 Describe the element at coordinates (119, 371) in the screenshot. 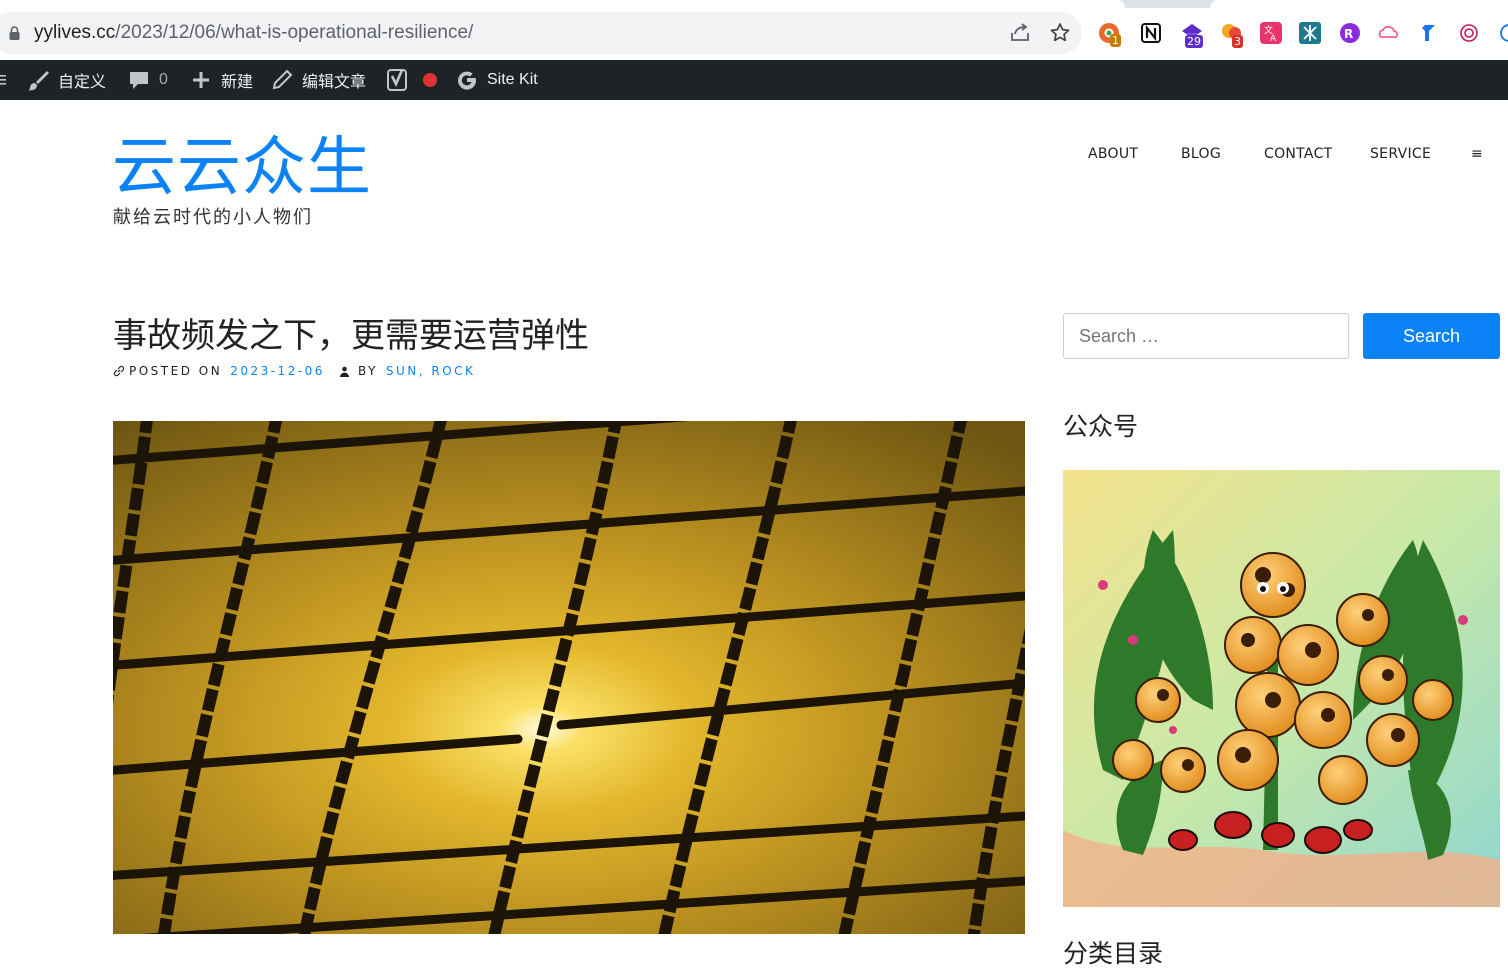

I see `link-icon` at that location.